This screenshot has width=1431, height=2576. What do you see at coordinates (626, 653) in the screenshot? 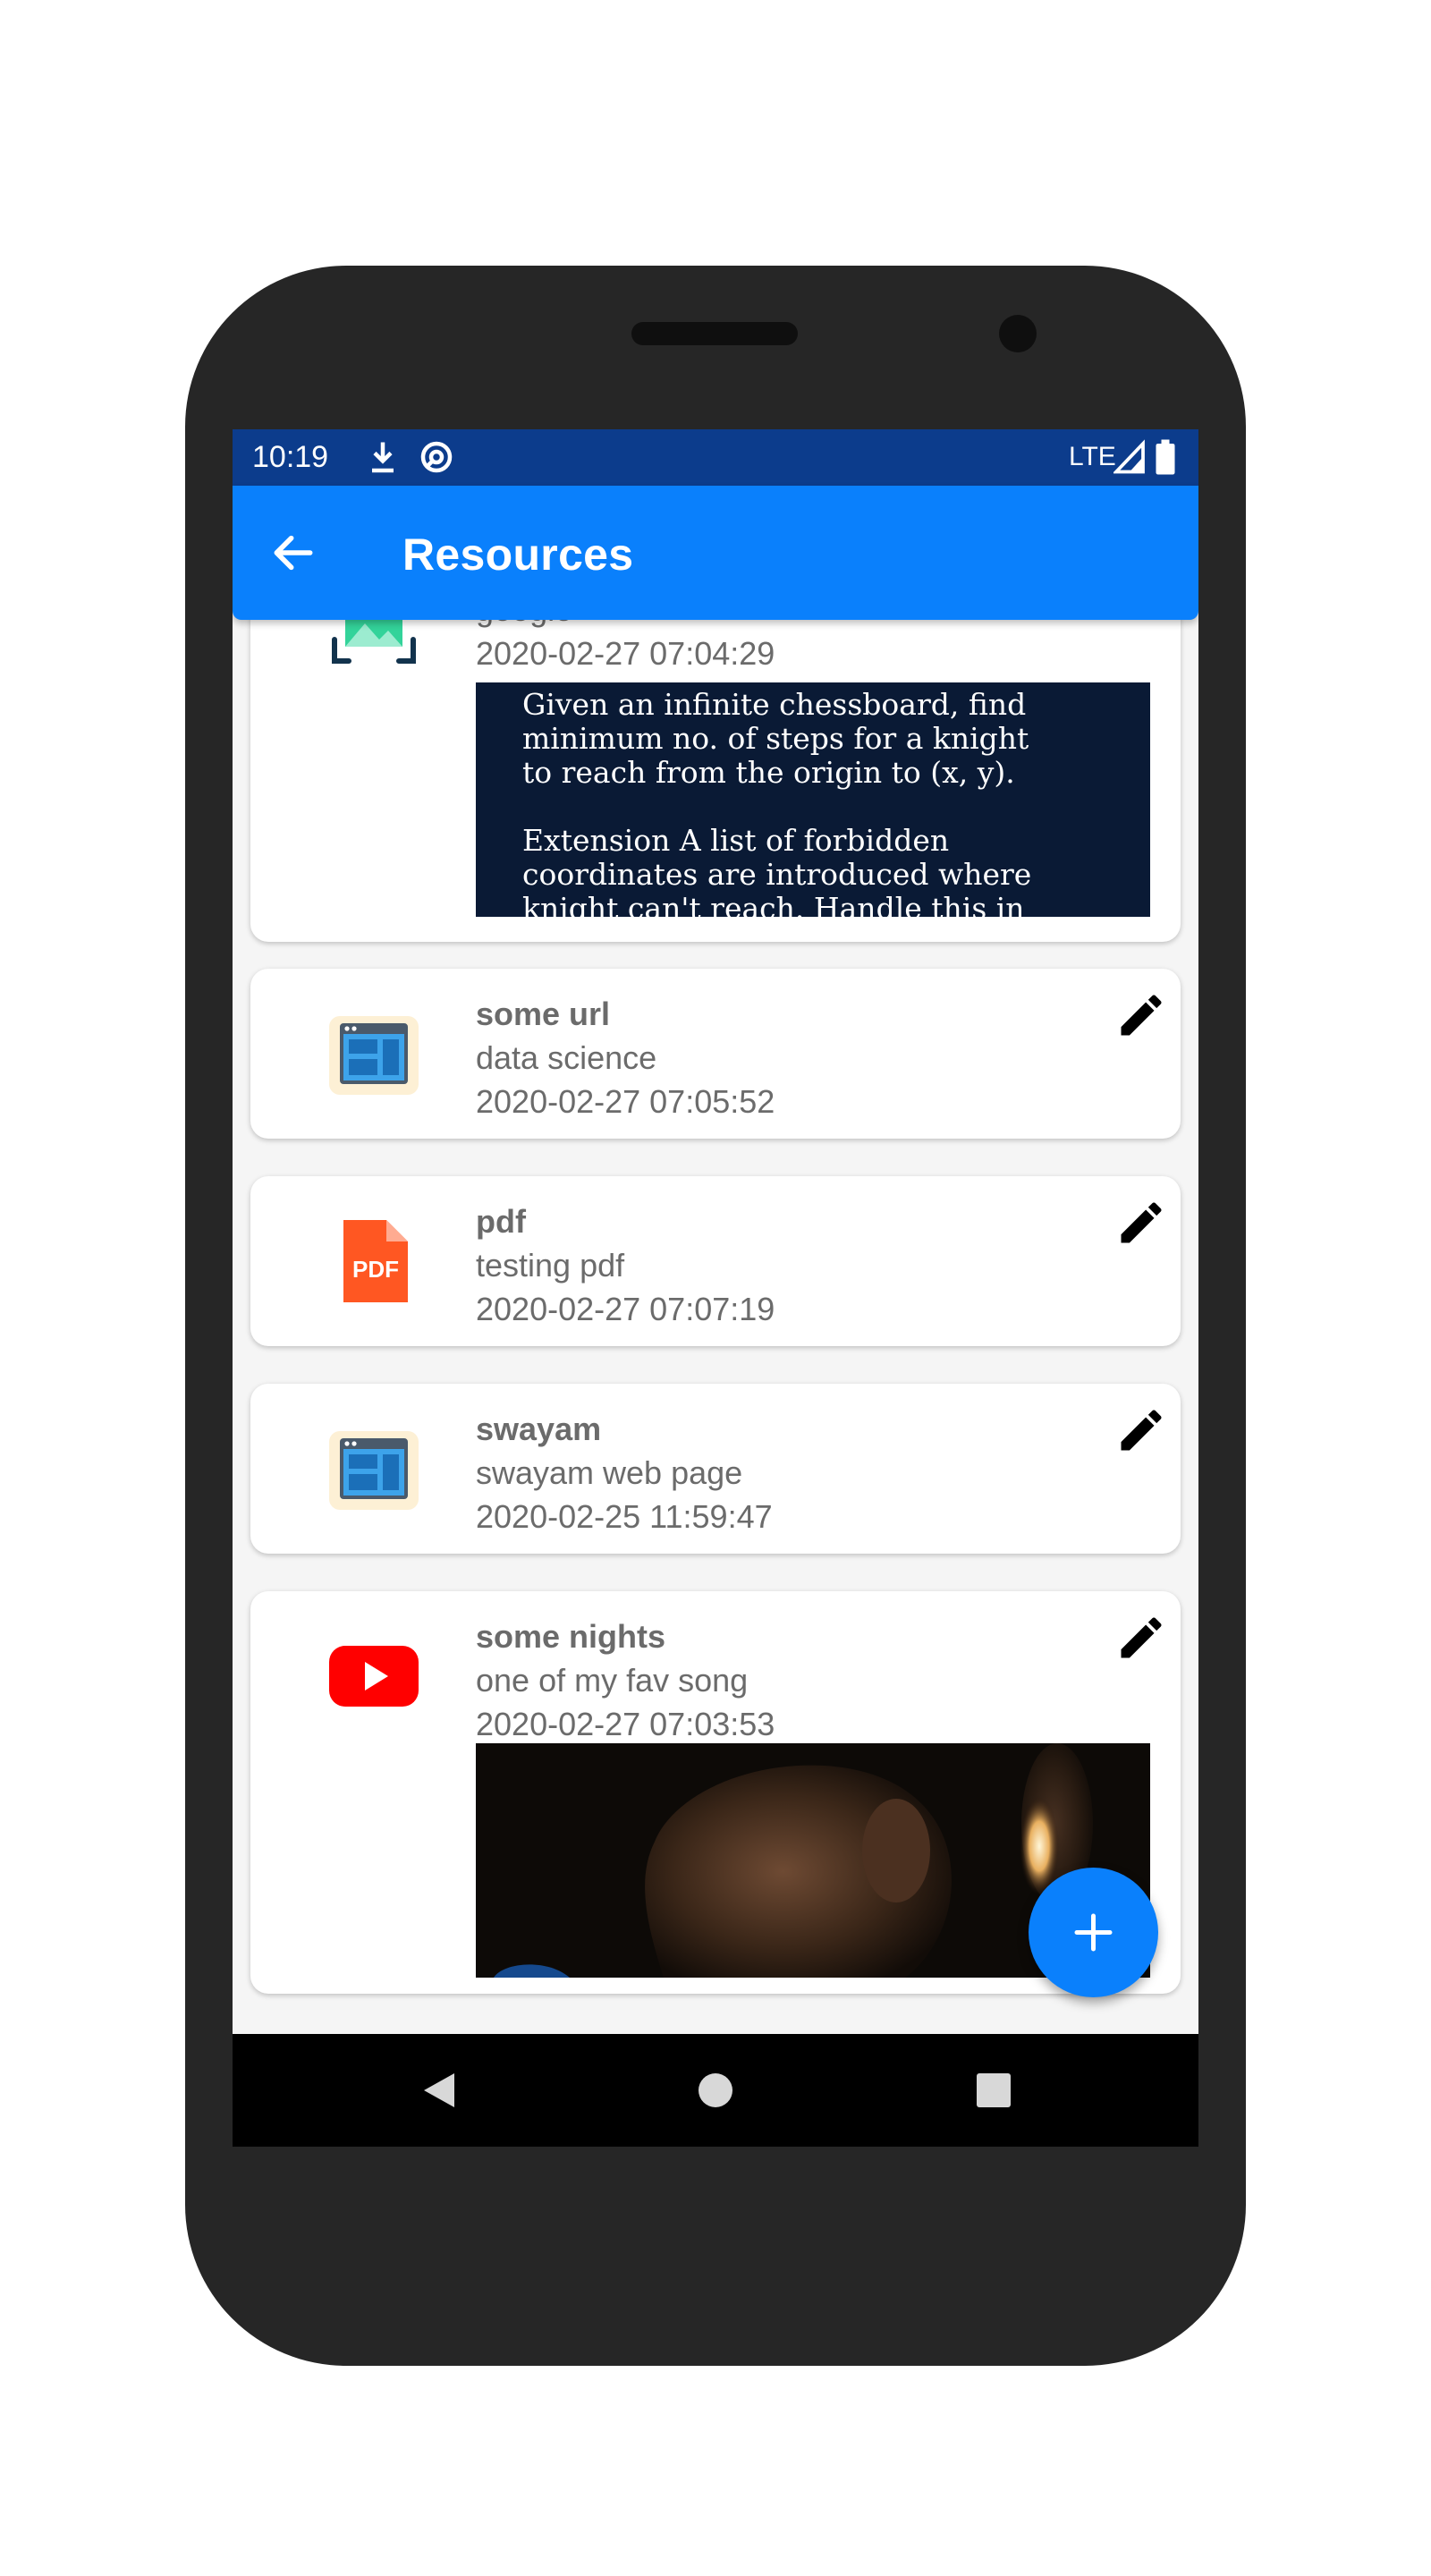
I see `resource-date: 2020-02-27 07:04:29` at bounding box center [626, 653].